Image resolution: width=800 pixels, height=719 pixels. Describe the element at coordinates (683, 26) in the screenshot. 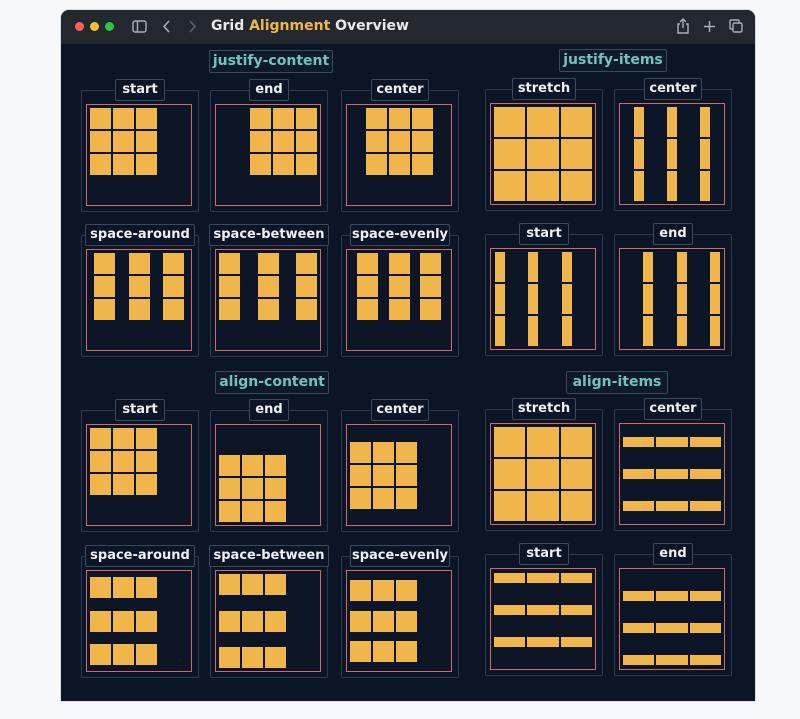

I see `share-icon` at that location.